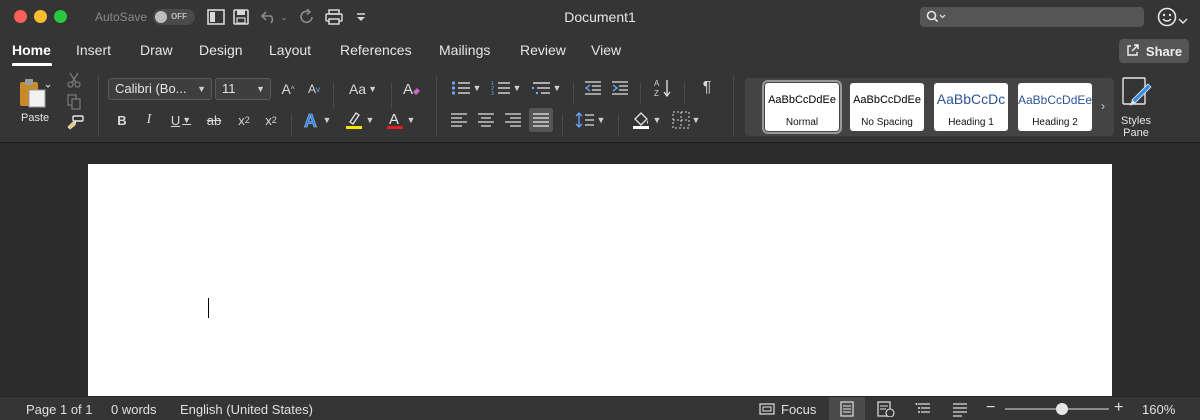  What do you see at coordinates (241, 17) in the screenshot?
I see `save-icon` at bounding box center [241, 17].